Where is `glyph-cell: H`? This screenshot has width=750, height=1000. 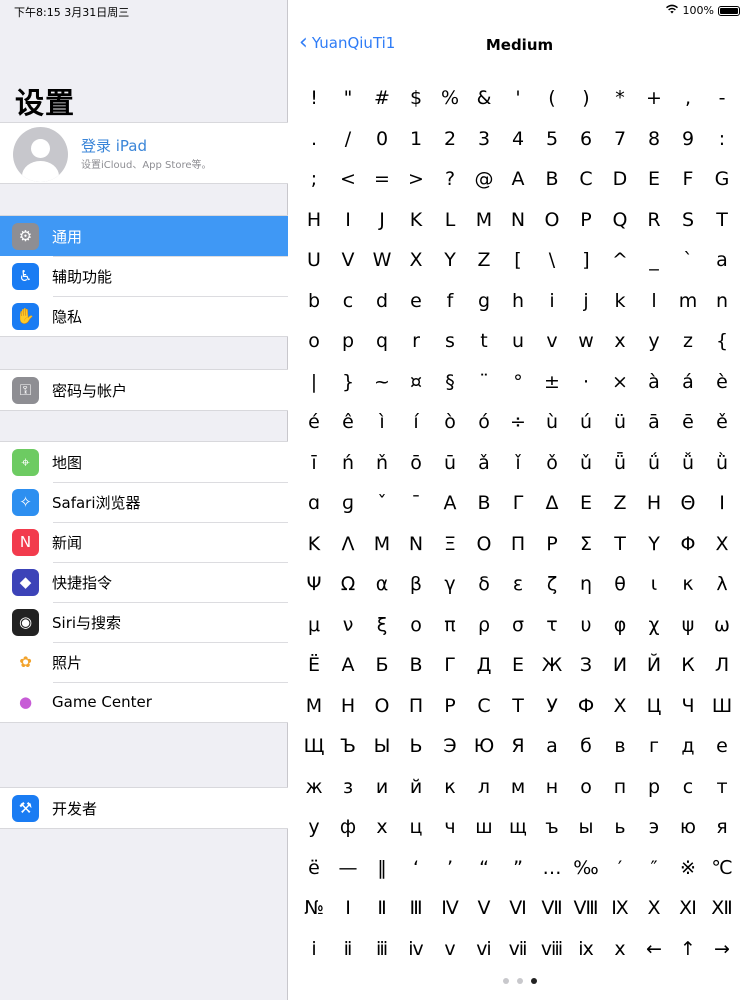
glyph-cell: H is located at coordinates (314, 219).